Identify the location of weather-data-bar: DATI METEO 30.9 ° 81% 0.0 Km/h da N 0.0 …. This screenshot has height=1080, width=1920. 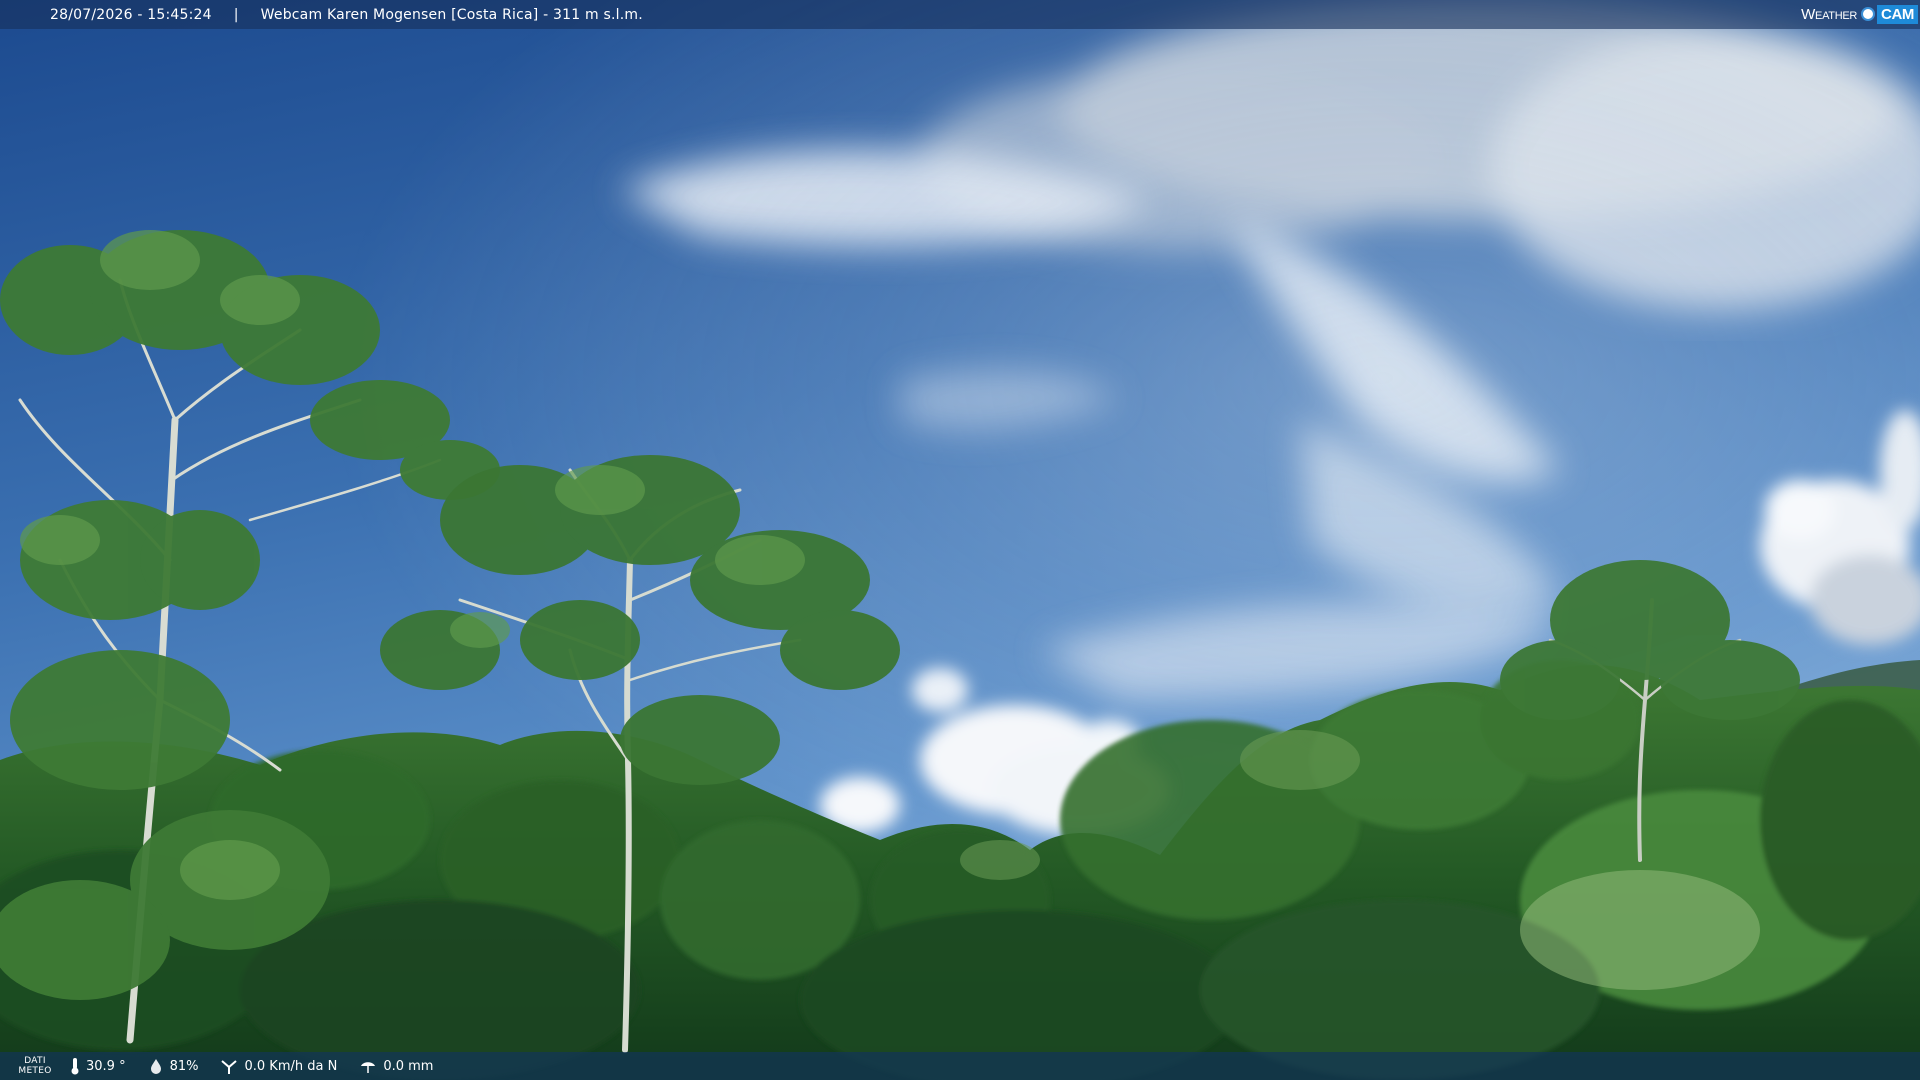
(960, 1066).